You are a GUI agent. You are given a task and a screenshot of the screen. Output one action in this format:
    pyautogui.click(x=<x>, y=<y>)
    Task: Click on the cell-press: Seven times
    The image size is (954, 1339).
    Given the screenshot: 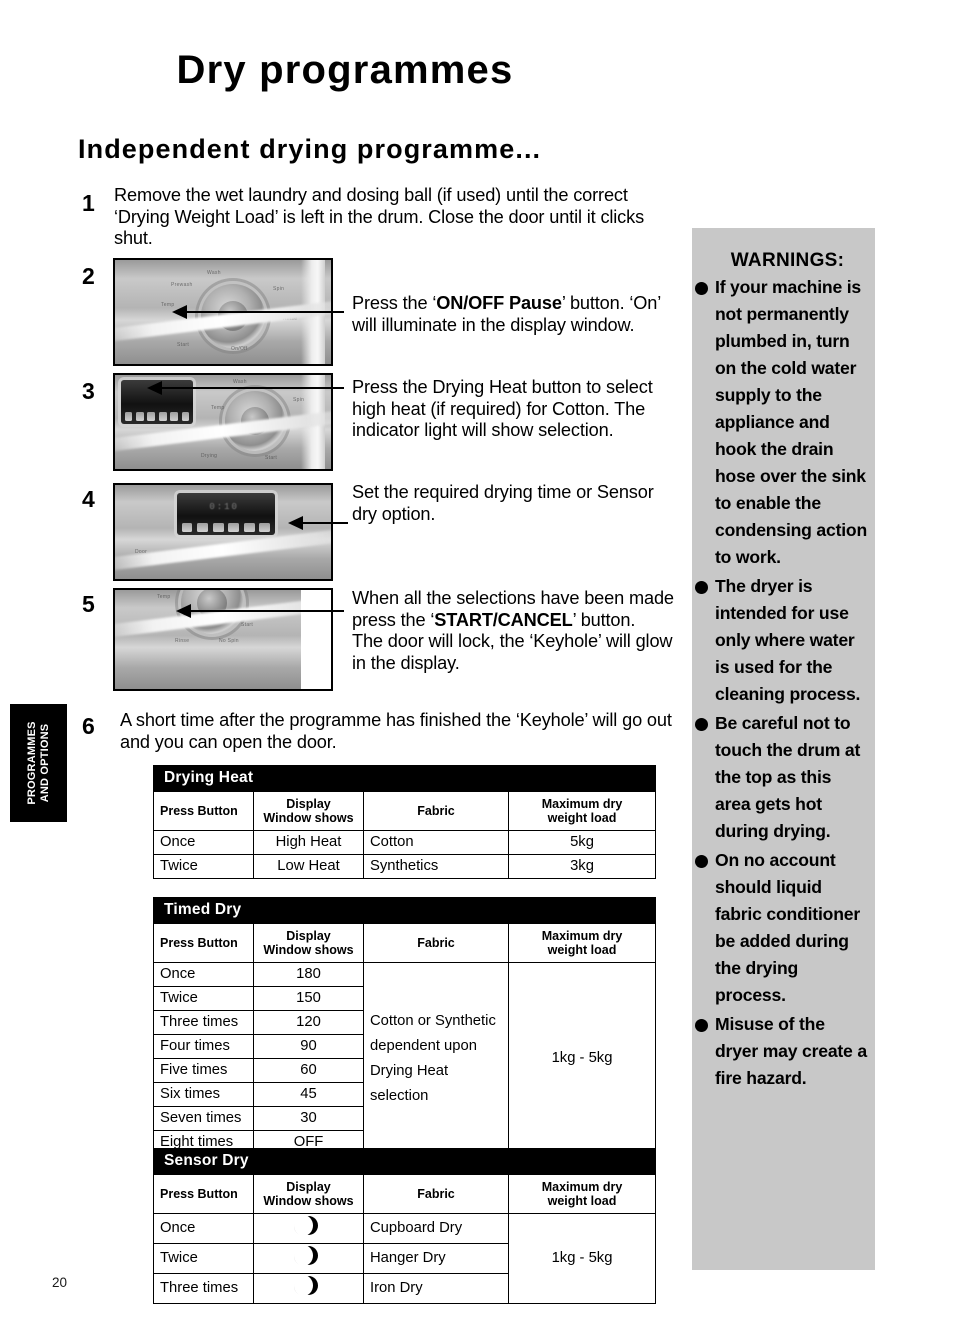 What is the action you would take?
    pyautogui.click(x=203, y=1118)
    